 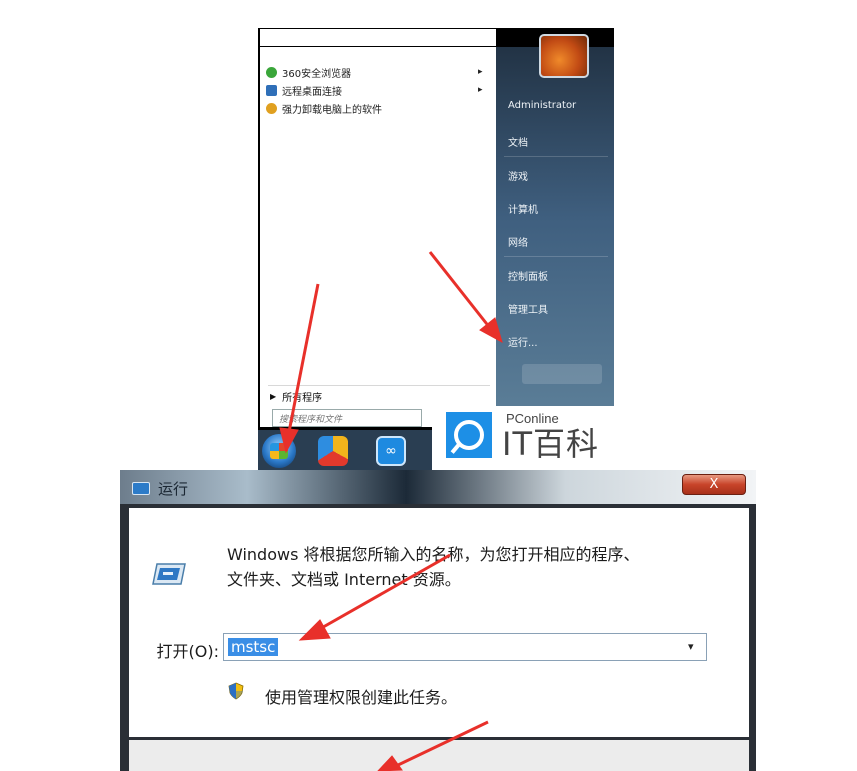 I want to click on program-item-label: 强力卸载电脑上的软件, so click(x=332, y=110).